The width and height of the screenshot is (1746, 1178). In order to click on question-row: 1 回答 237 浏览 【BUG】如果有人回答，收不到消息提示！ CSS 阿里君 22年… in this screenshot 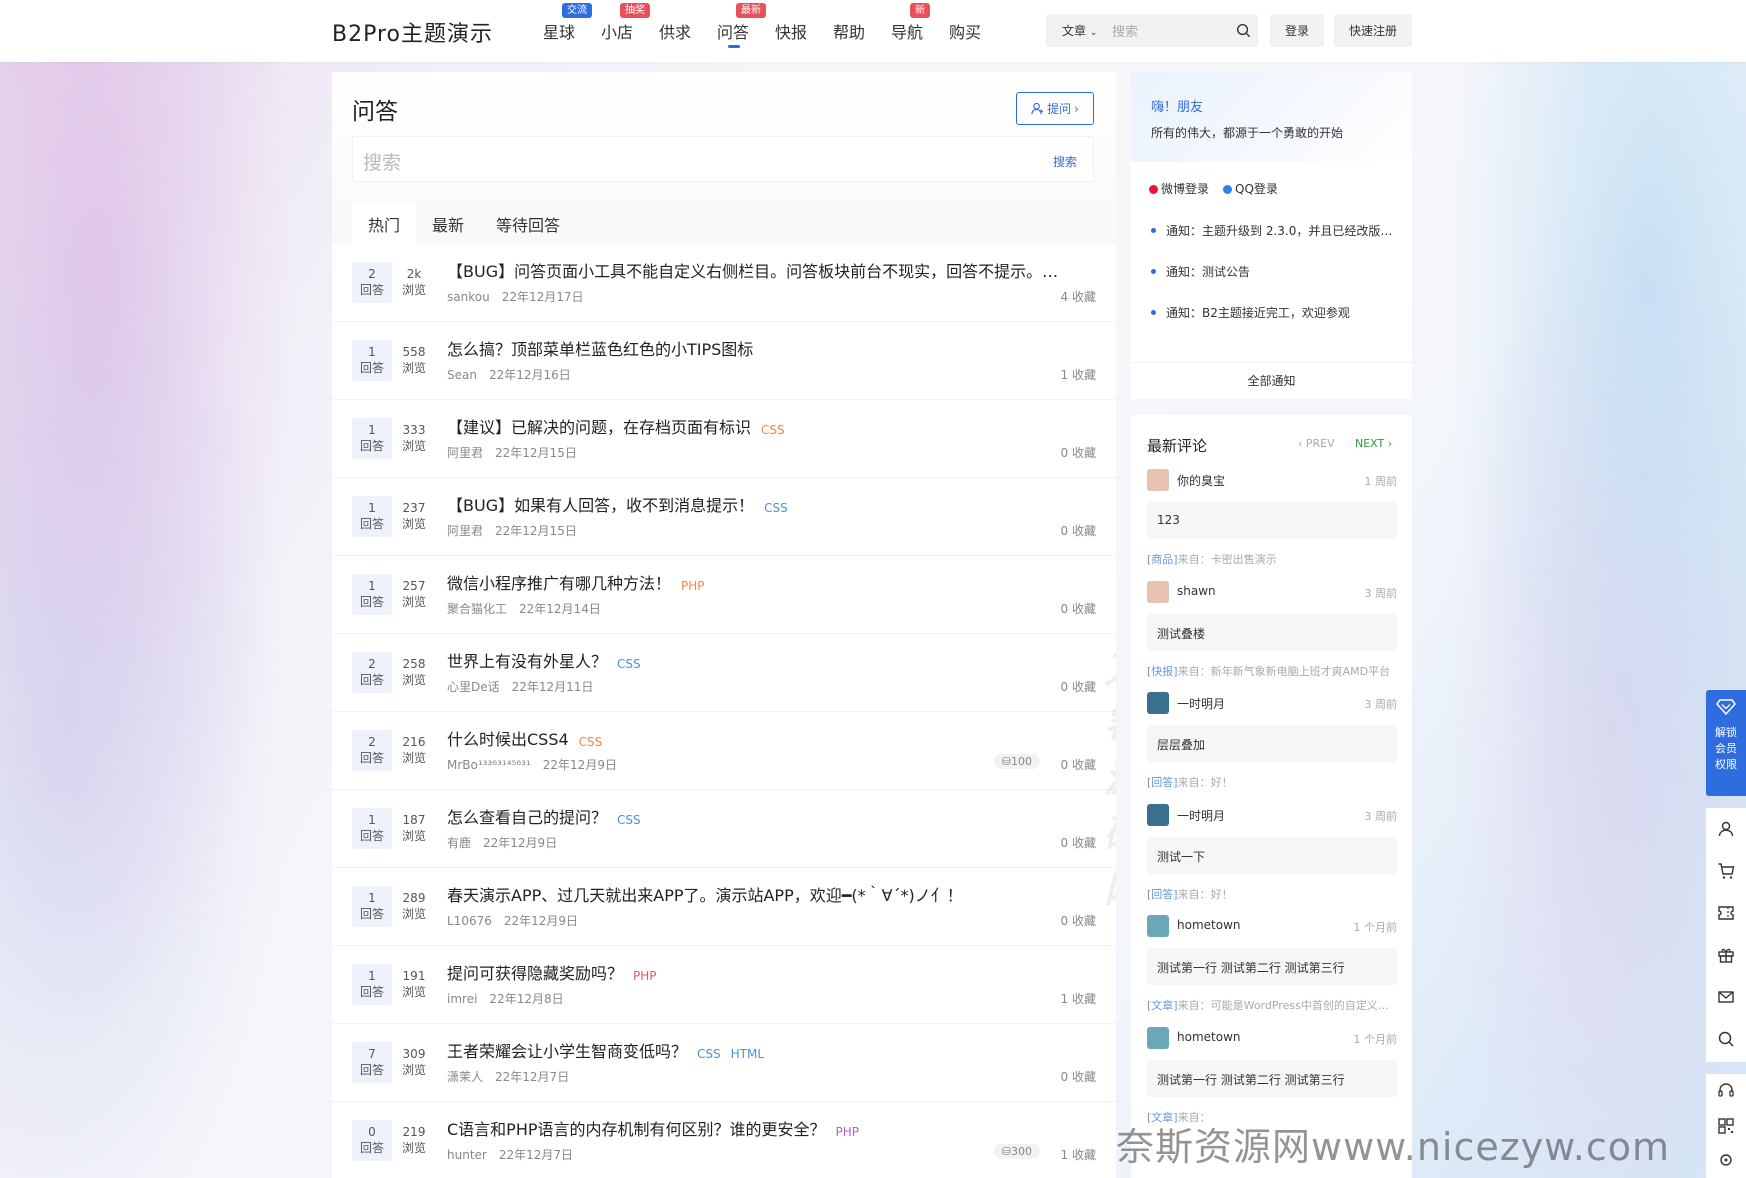, I will do `click(724, 517)`.